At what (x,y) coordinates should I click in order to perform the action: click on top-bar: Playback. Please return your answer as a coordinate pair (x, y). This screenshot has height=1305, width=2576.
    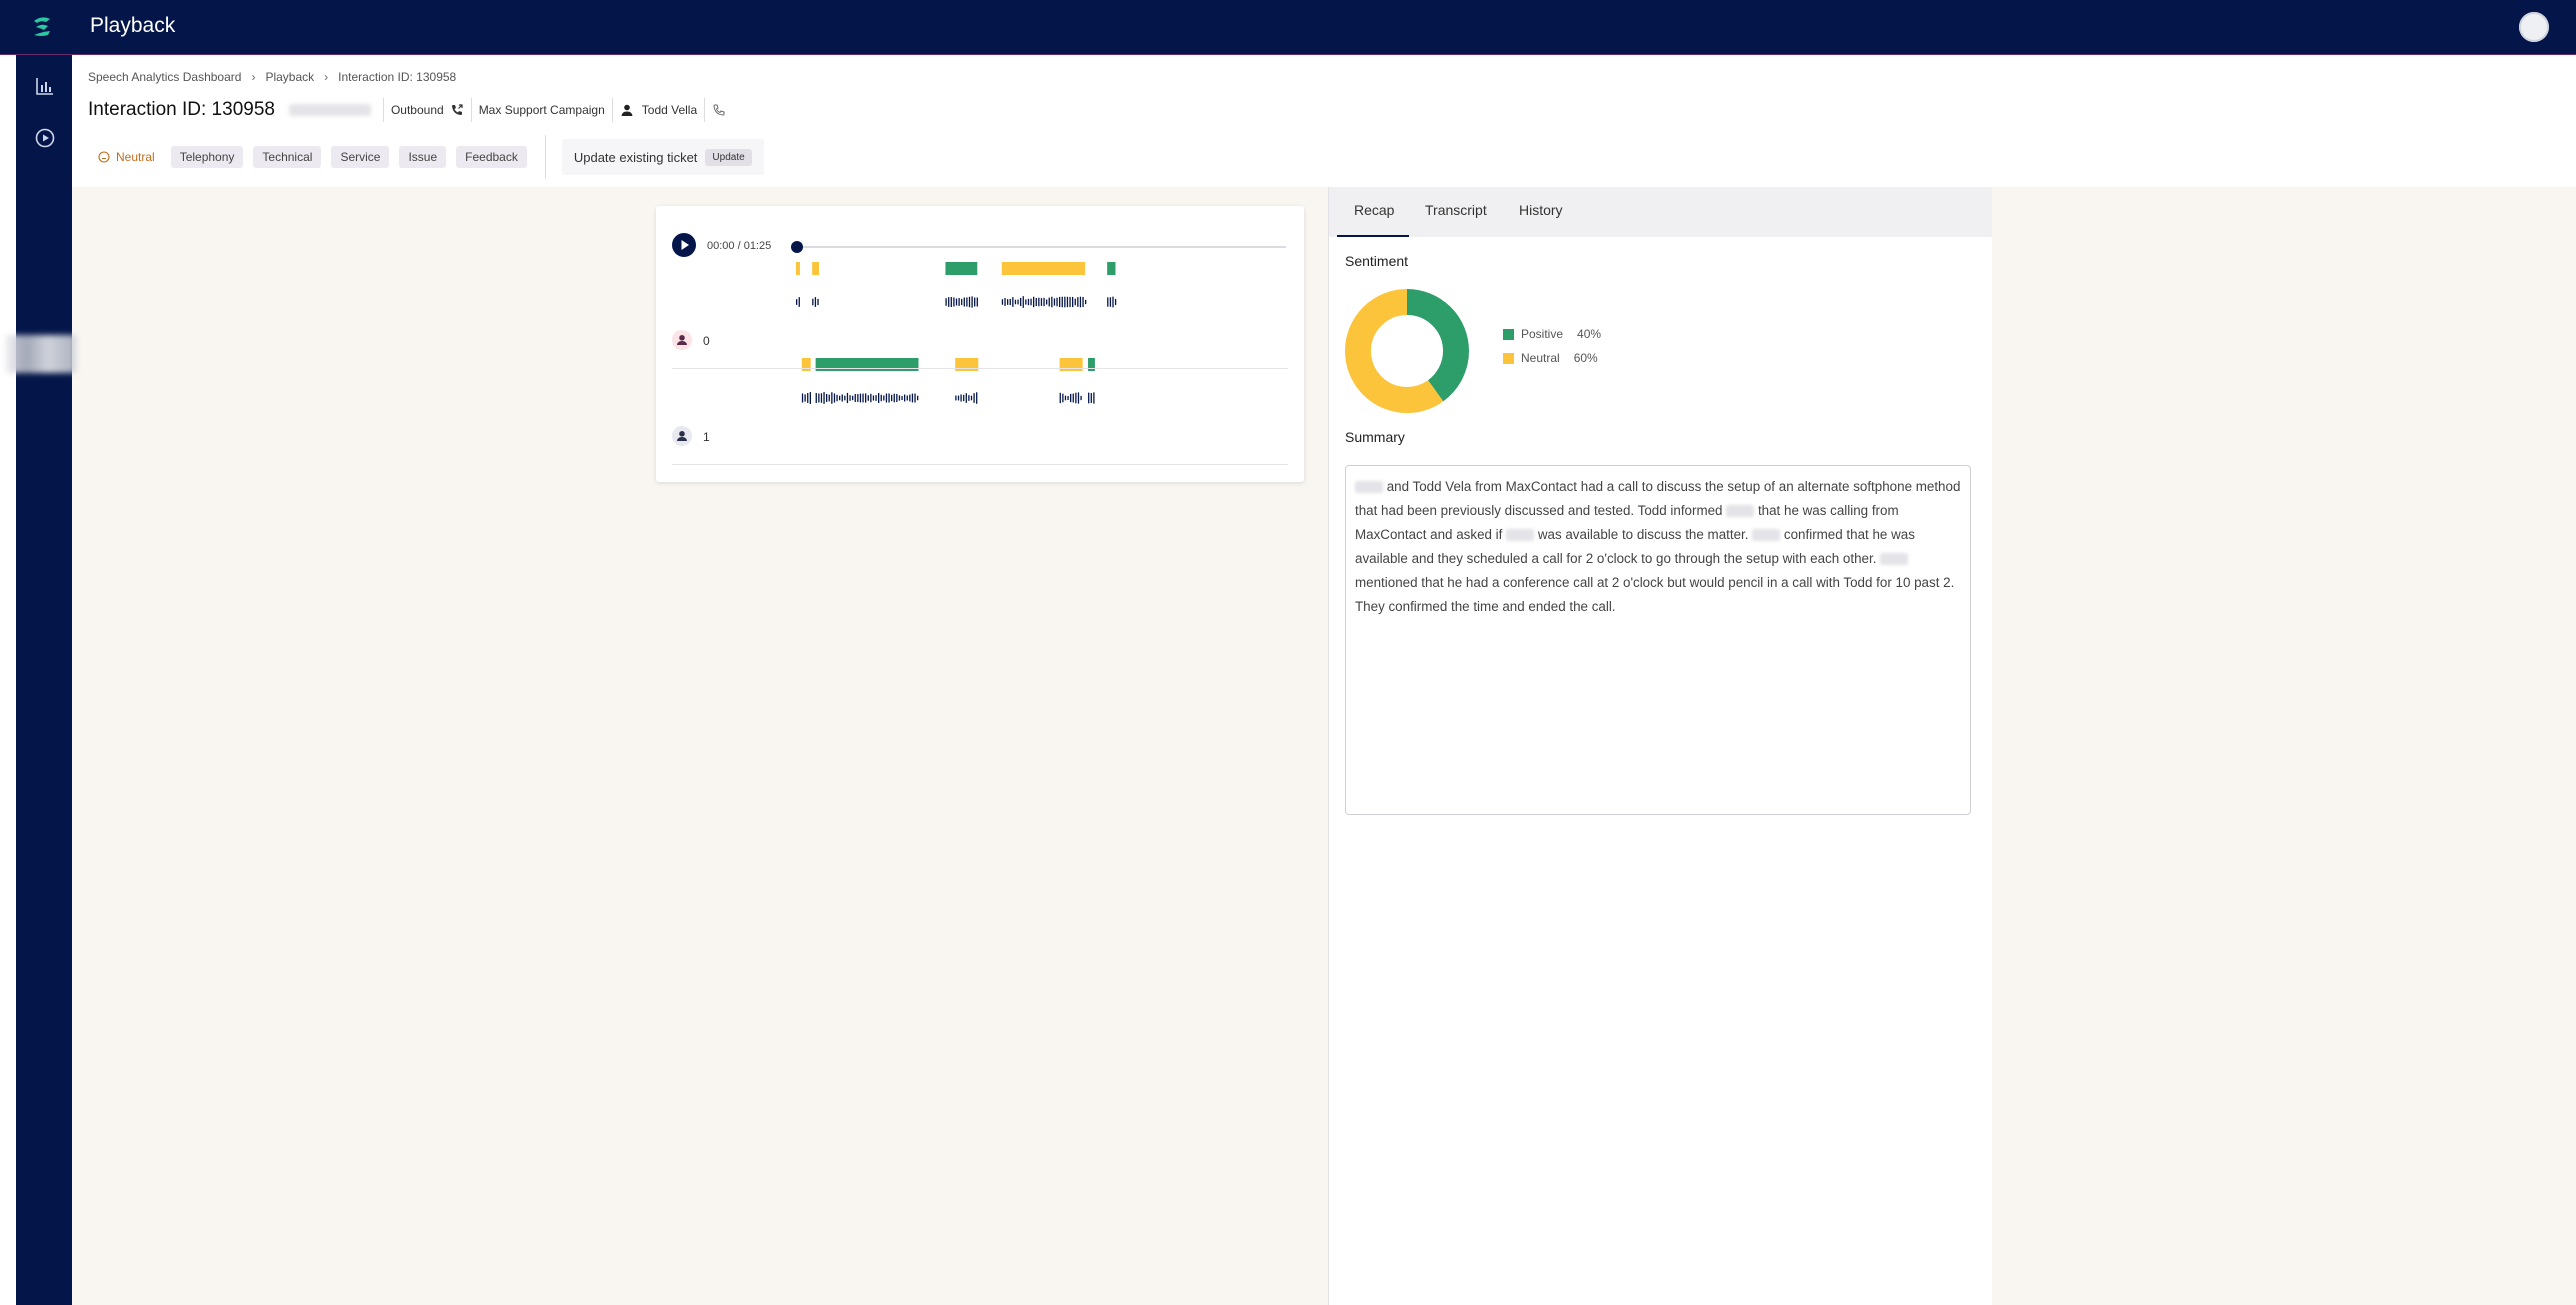
    Looking at the image, I should click on (1288, 27).